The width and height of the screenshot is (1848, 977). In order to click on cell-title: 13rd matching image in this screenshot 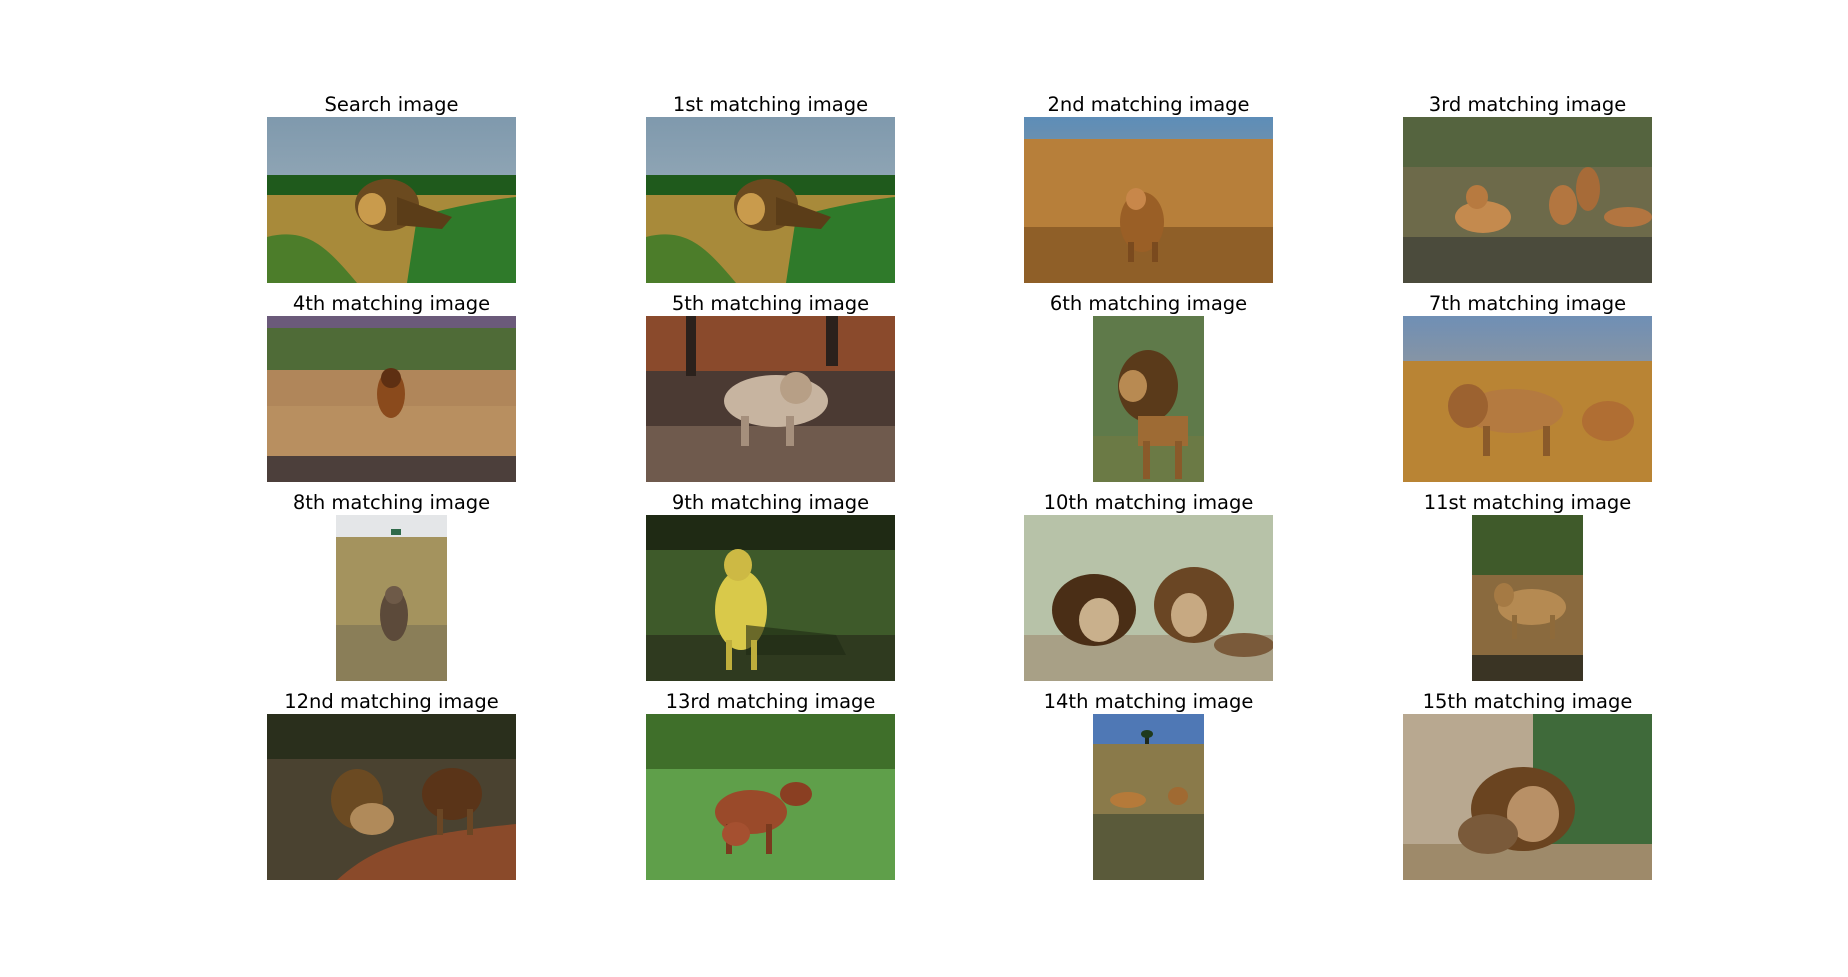, I will do `click(770, 701)`.